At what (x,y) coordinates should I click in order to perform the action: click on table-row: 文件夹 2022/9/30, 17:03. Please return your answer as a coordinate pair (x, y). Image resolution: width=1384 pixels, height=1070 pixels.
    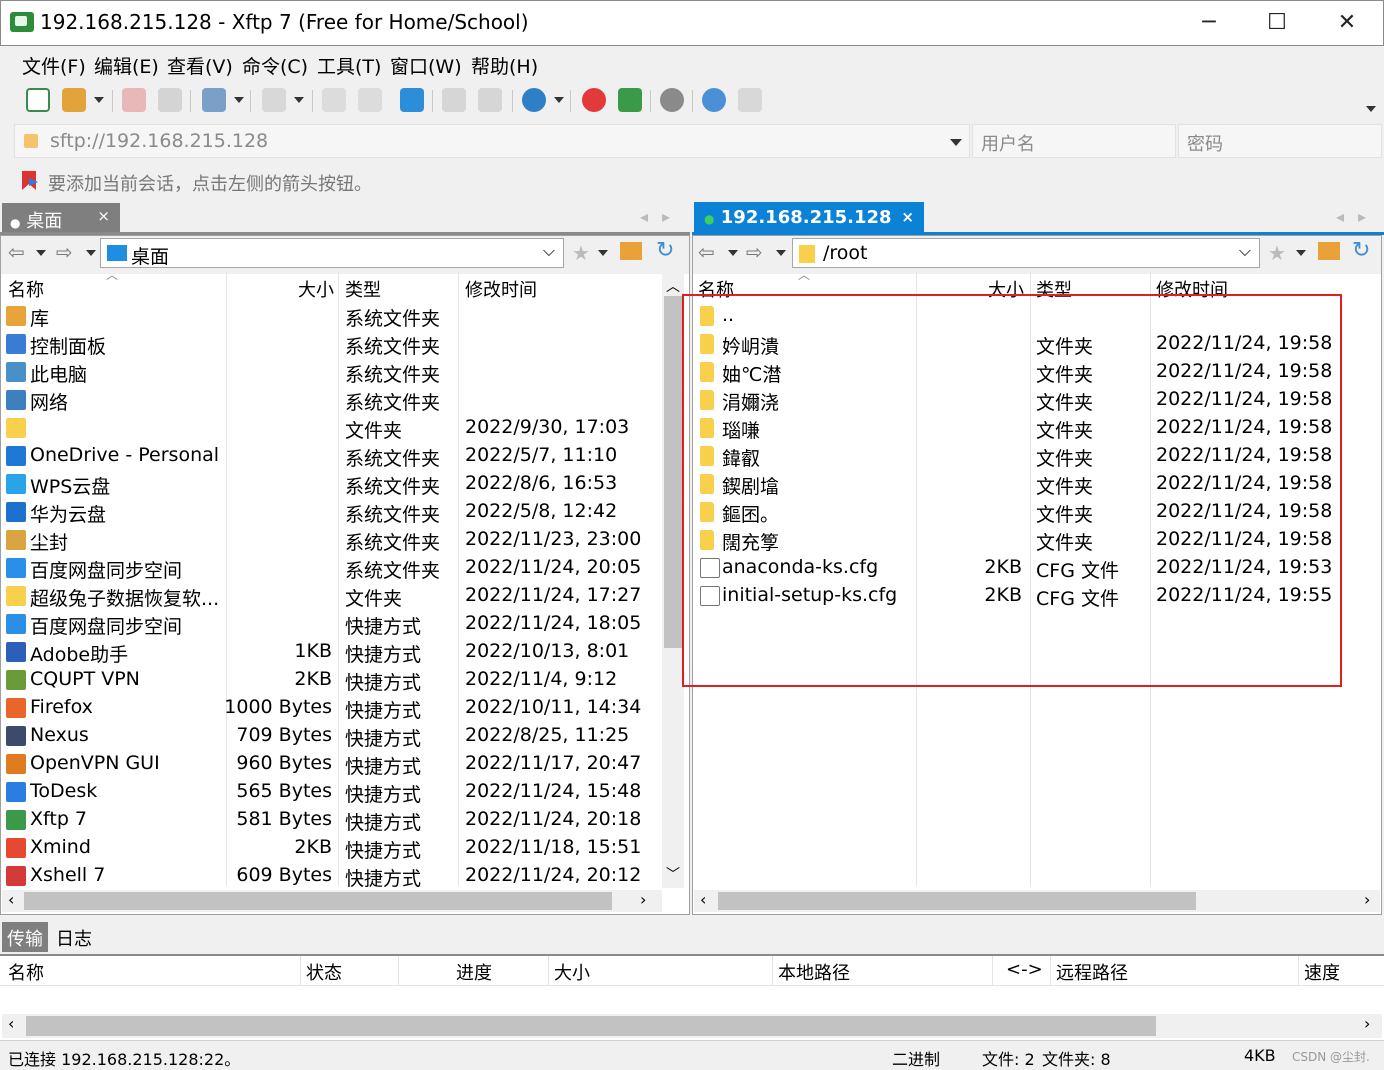
    Looking at the image, I should click on (331, 428).